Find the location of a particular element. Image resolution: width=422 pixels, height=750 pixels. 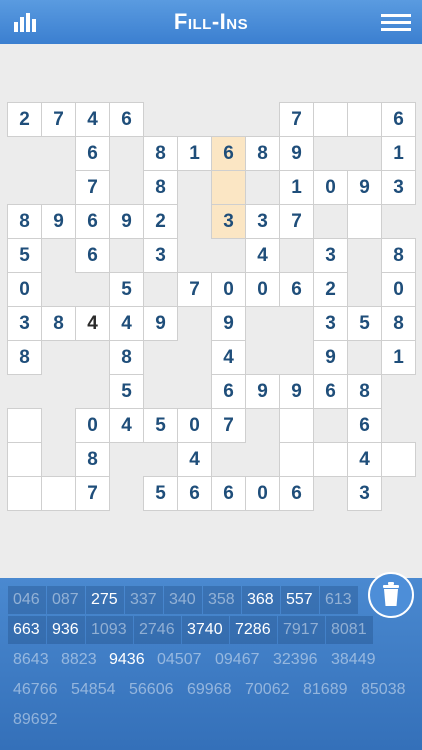

word-bank-item: 337 is located at coordinates (144, 600).